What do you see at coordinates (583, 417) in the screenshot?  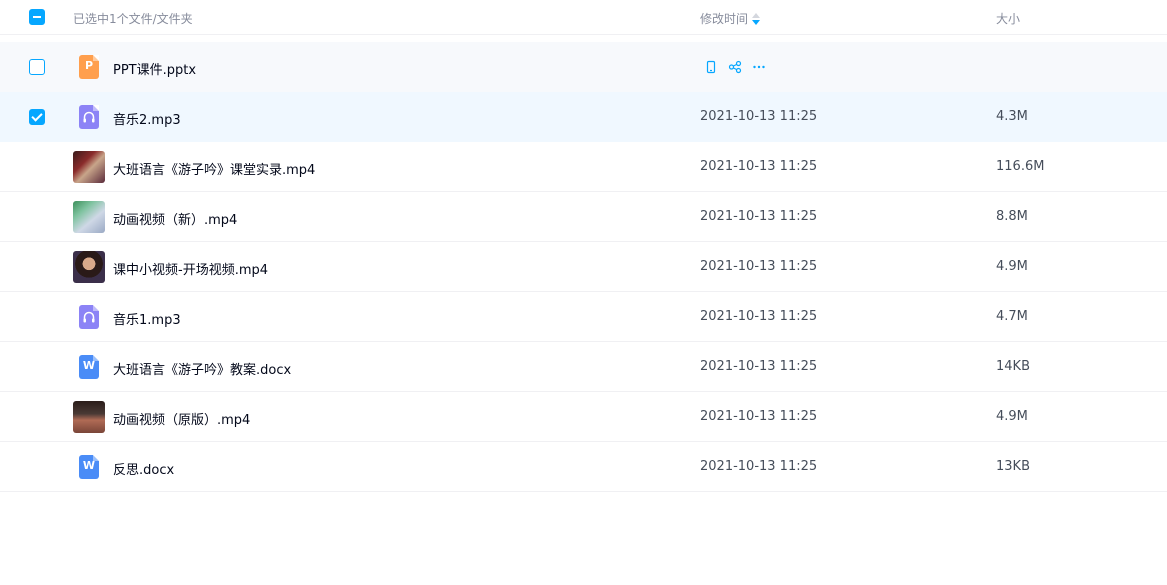 I see `file-row: 动画视频（原版）.mp4 2021-10-13 11:25 4.9M` at bounding box center [583, 417].